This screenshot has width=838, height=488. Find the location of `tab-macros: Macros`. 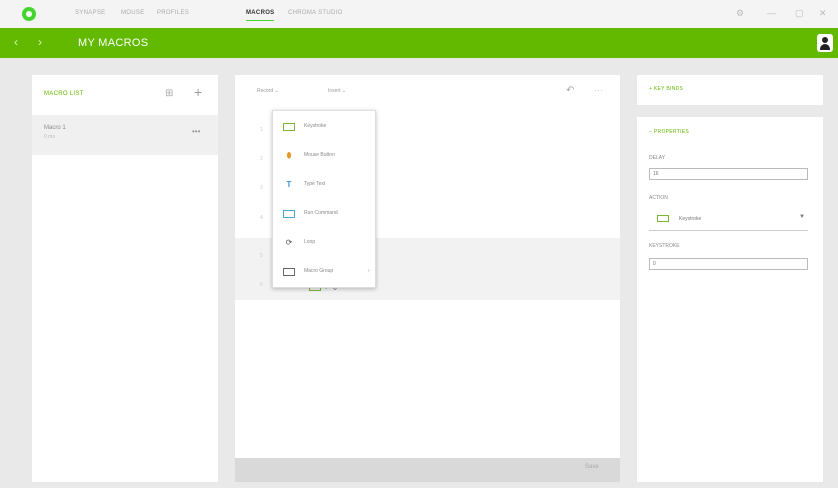

tab-macros: Macros is located at coordinates (260, 15).